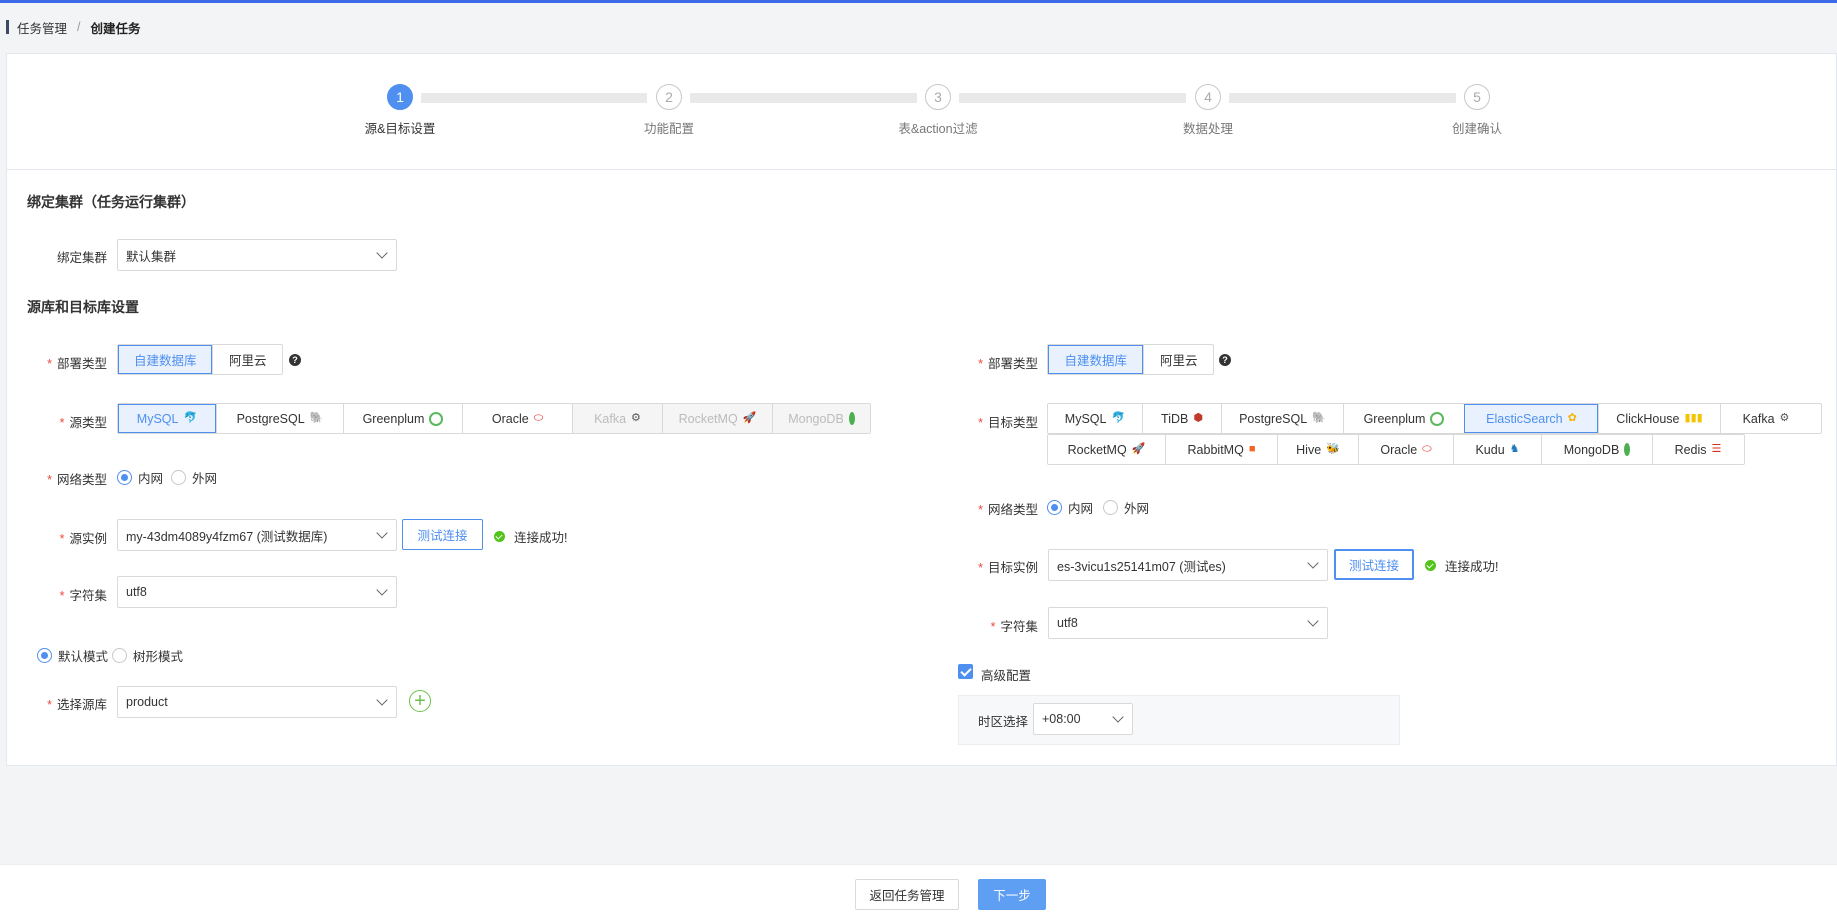  I want to click on source-type-kafka: Kafka ⚙, so click(617, 418).